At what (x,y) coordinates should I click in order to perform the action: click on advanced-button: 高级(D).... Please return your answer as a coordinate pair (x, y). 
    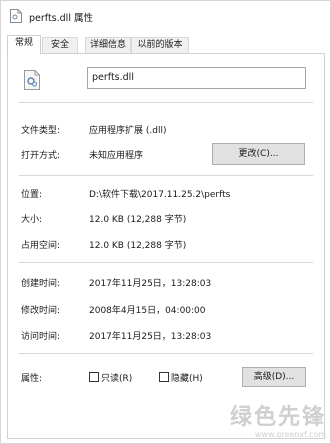
    Looking at the image, I should click on (274, 377).